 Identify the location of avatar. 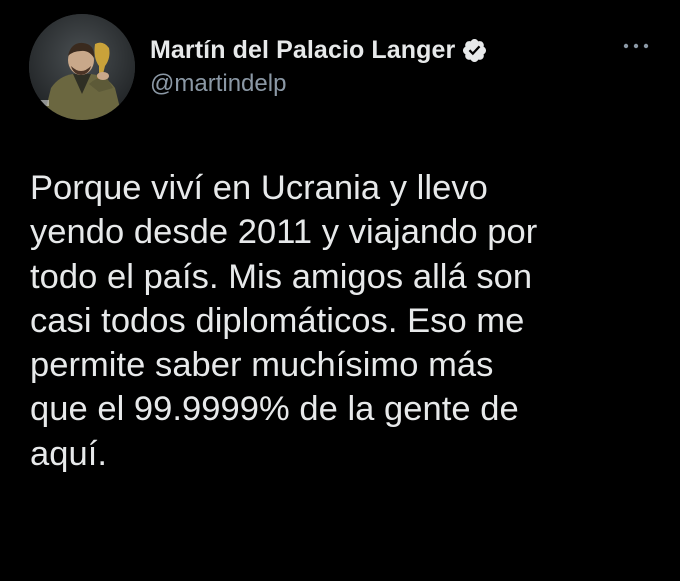
(82, 67).